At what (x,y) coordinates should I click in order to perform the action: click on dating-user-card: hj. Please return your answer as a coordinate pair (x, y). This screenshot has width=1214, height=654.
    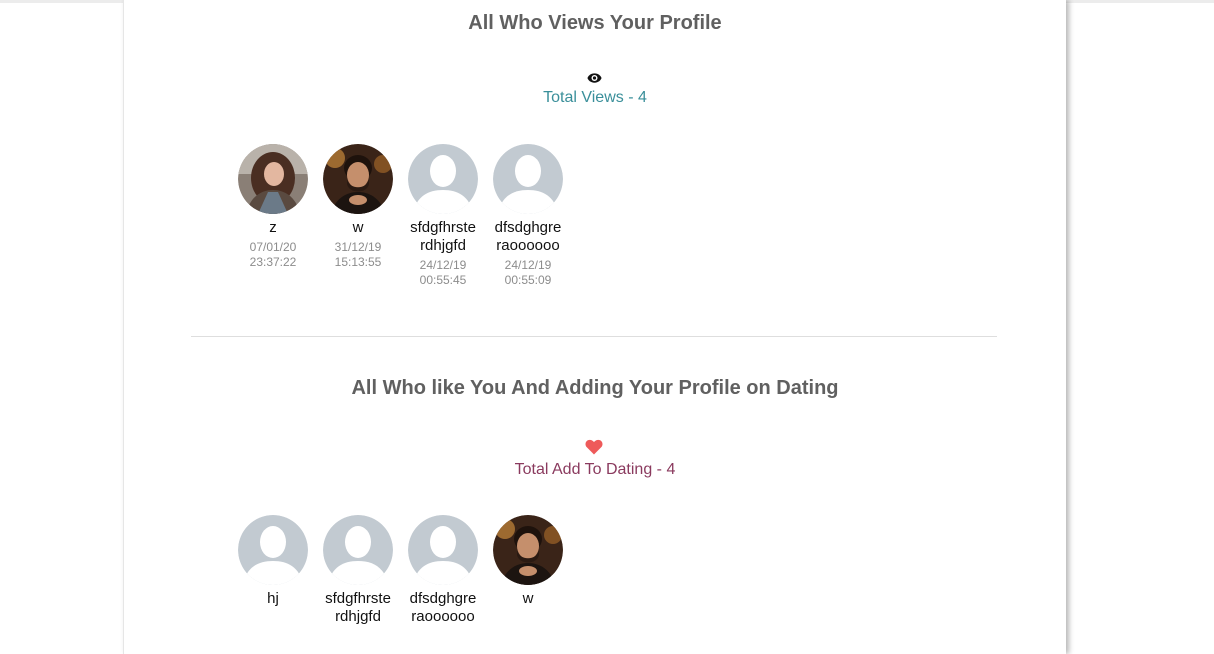
    Looking at the image, I should click on (273, 570).